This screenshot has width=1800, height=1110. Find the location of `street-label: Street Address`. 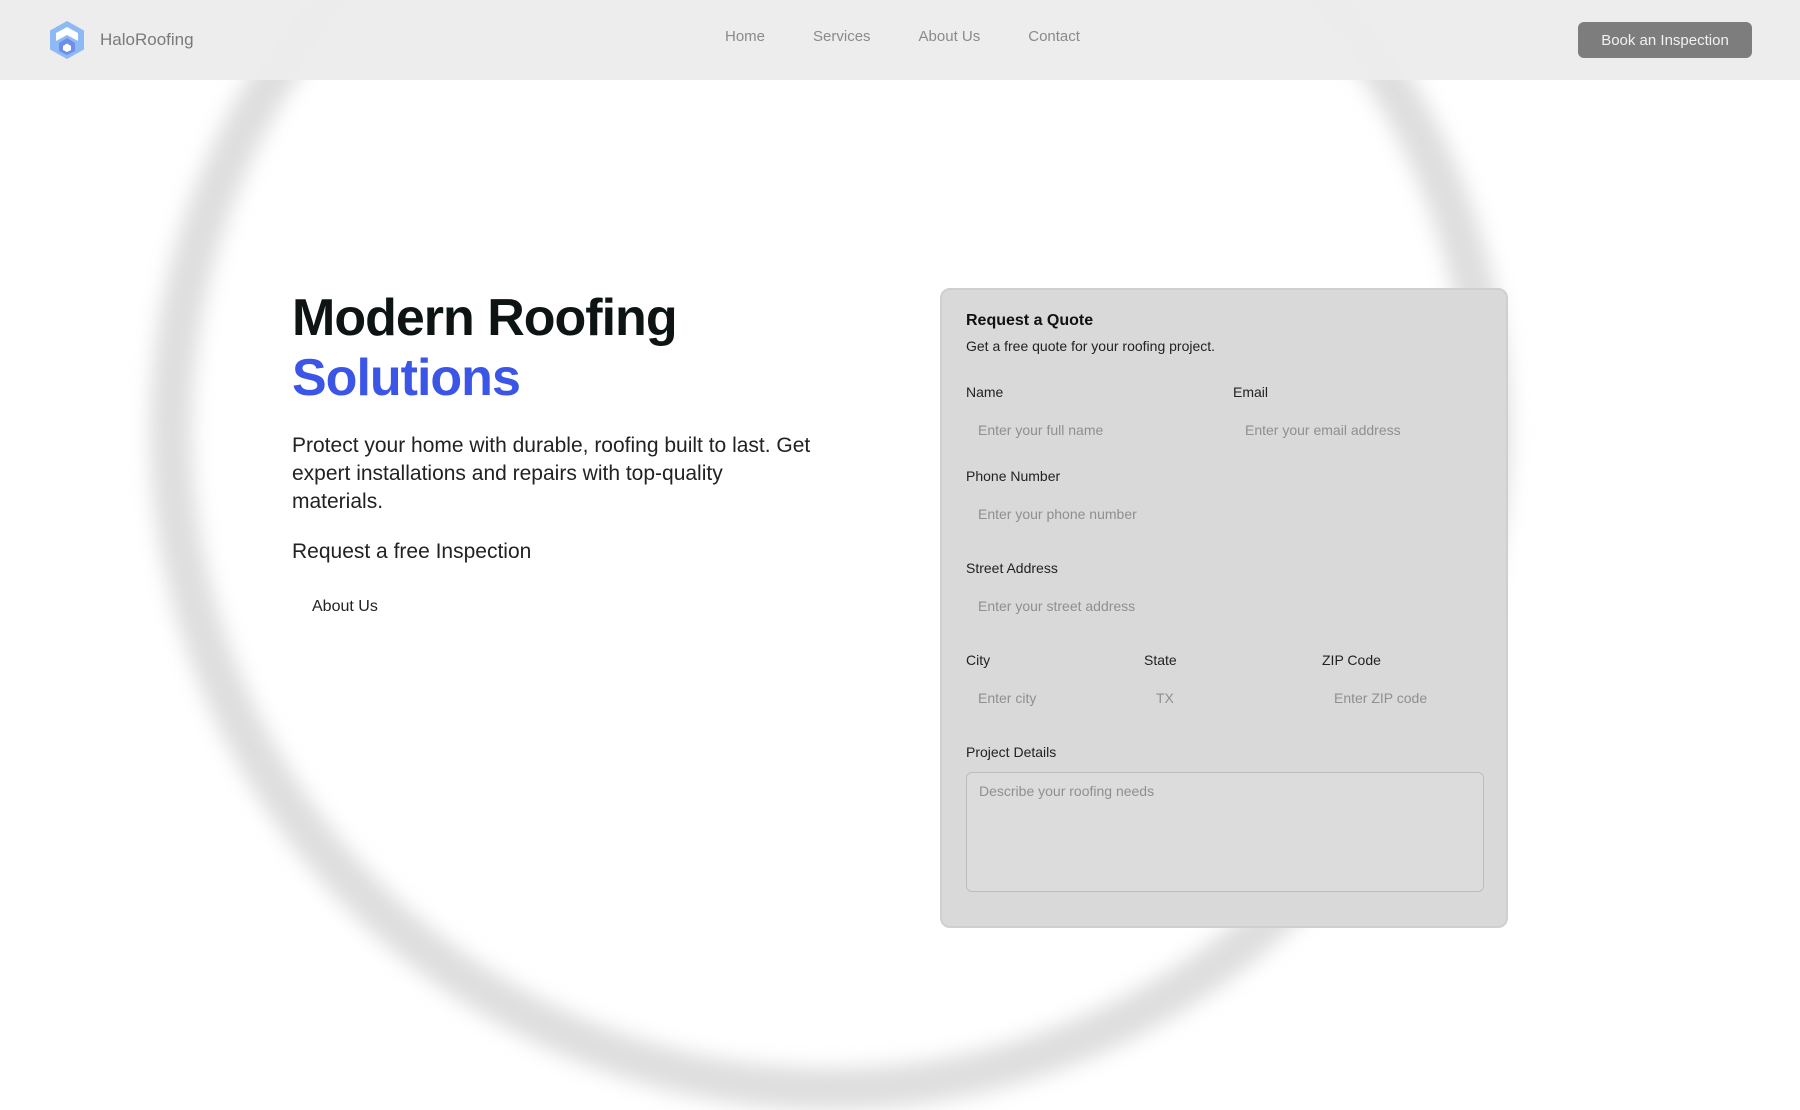

street-label: Street Address is located at coordinates (1012, 568).